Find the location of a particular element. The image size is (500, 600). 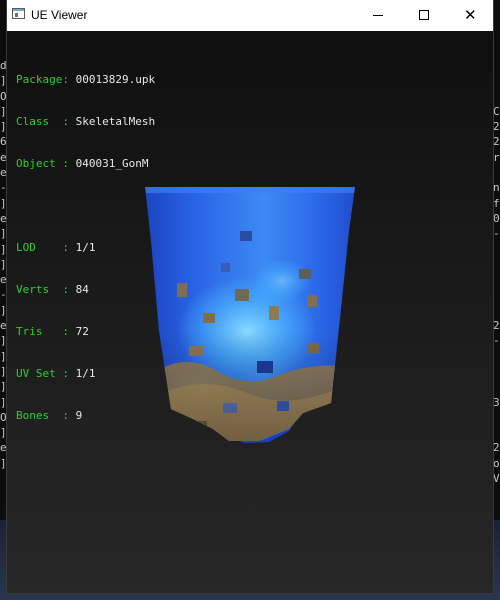

background-console-char: o is located at coordinates (496, 463).